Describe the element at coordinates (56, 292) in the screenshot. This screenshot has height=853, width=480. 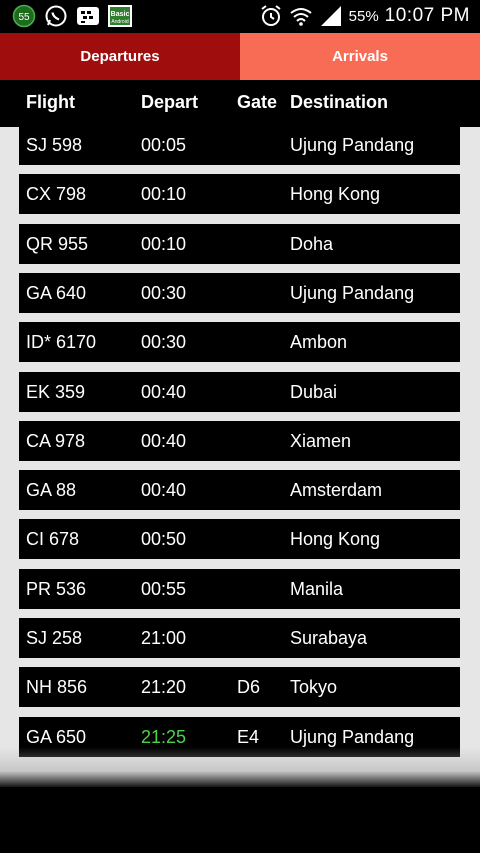
I see `flight-number: GA 640` at that location.